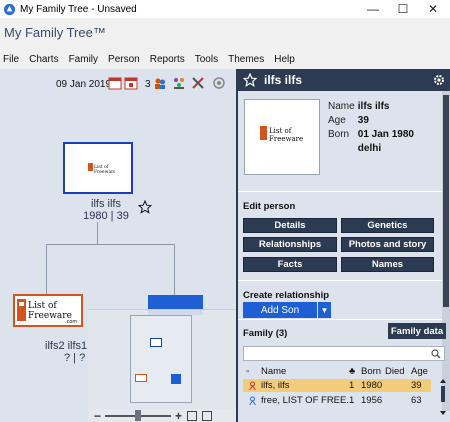 The height and width of the screenshot is (422, 450). I want to click on current-date: 09 Jan 2019, so click(84, 84).